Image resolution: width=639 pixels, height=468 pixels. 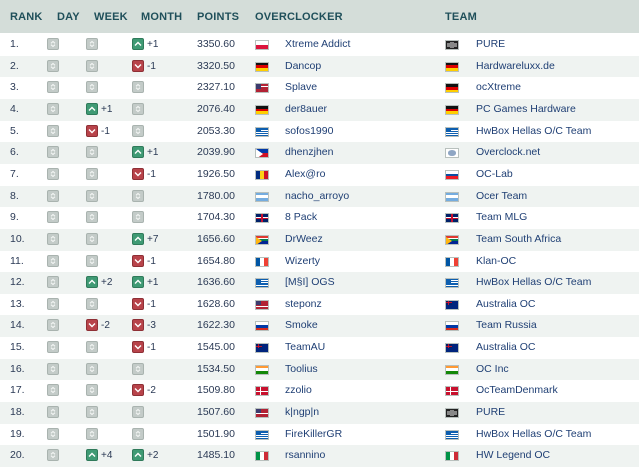 What do you see at coordinates (317, 197) in the screenshot?
I see `overclocker-link: nacho_arroyo` at bounding box center [317, 197].